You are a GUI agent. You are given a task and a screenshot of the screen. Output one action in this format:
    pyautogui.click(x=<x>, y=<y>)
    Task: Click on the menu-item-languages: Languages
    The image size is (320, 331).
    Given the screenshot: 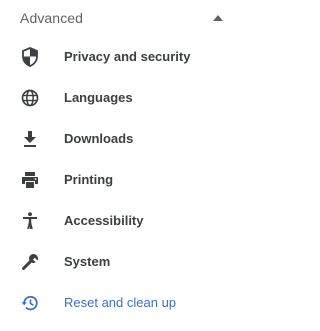 What is the action you would take?
    pyautogui.click(x=119, y=97)
    